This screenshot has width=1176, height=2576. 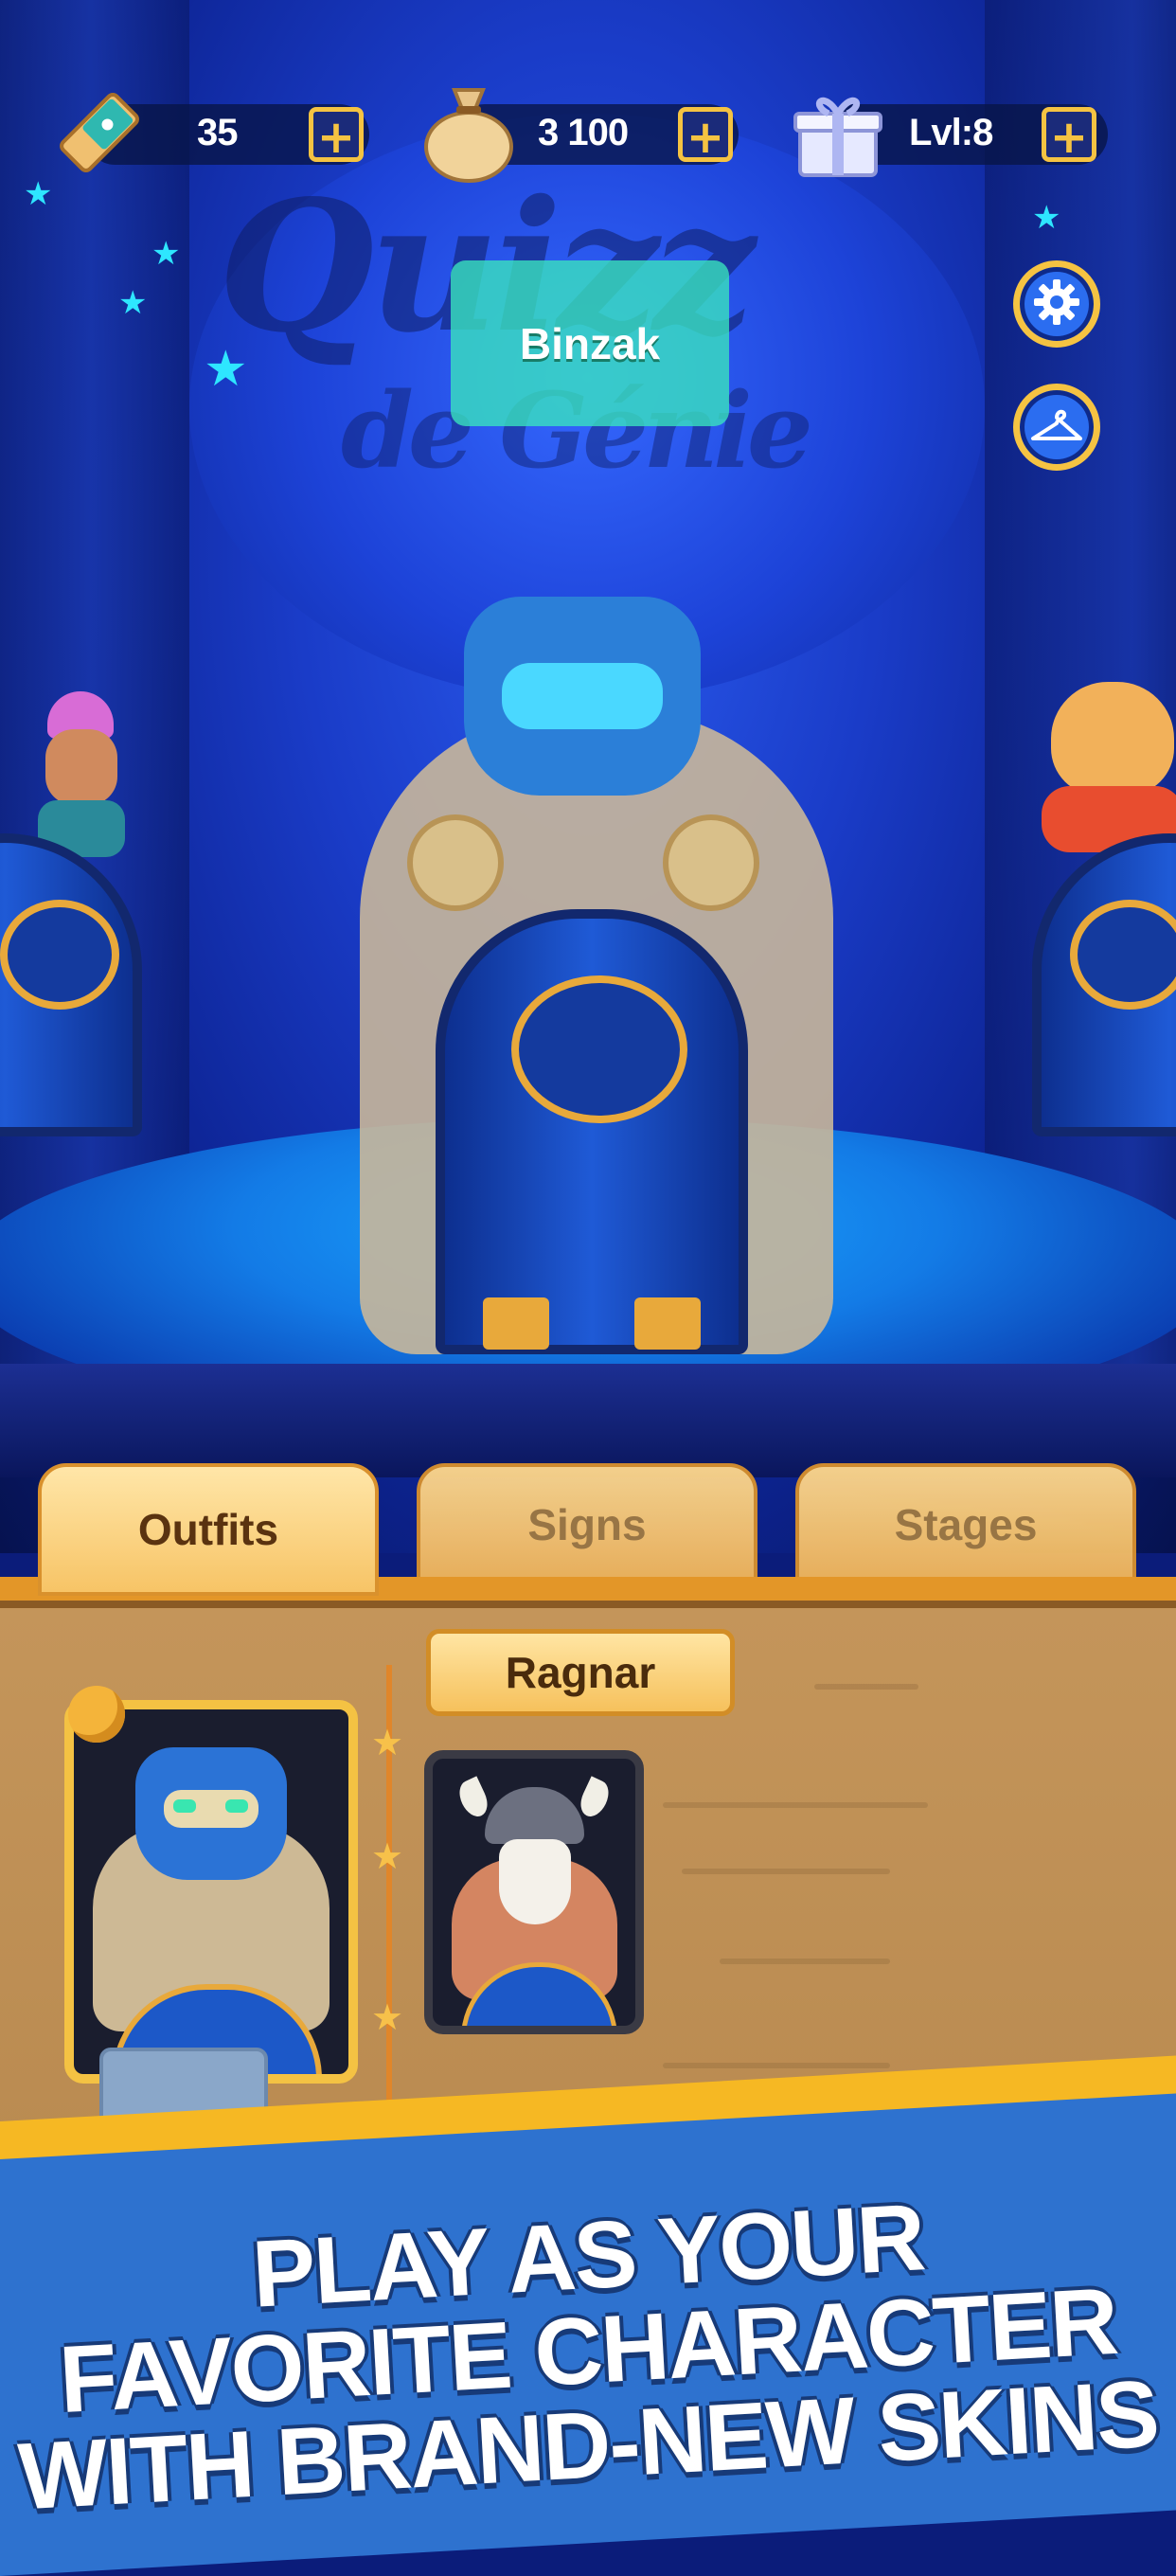 I want to click on money-bag-icon, so click(x=469, y=130).